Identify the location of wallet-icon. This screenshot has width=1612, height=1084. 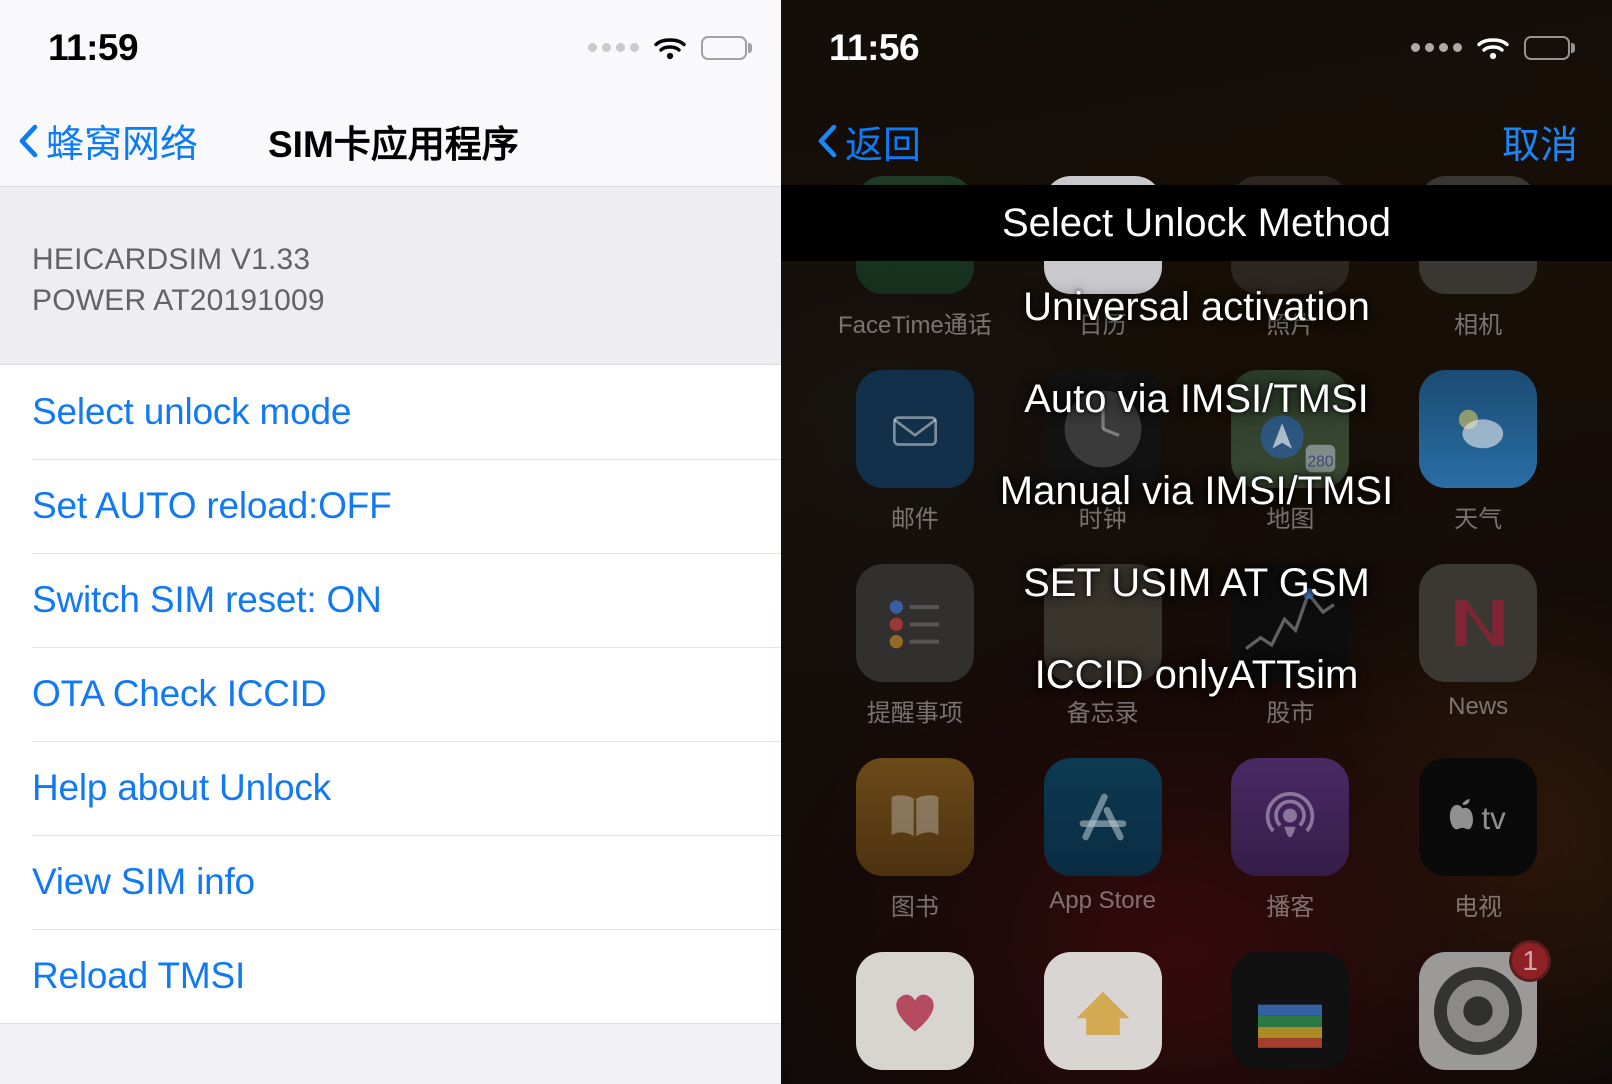
(1290, 1011).